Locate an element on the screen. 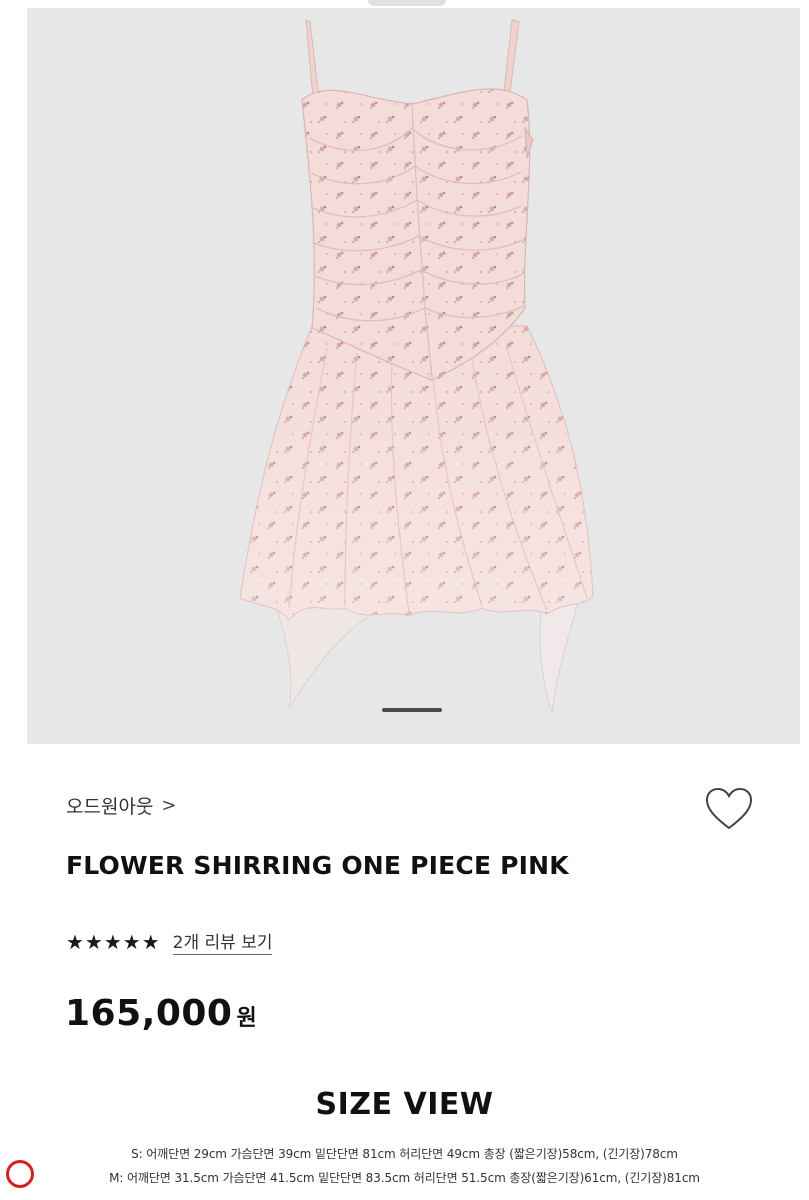  price-currency: 원 is located at coordinates (246, 1018).